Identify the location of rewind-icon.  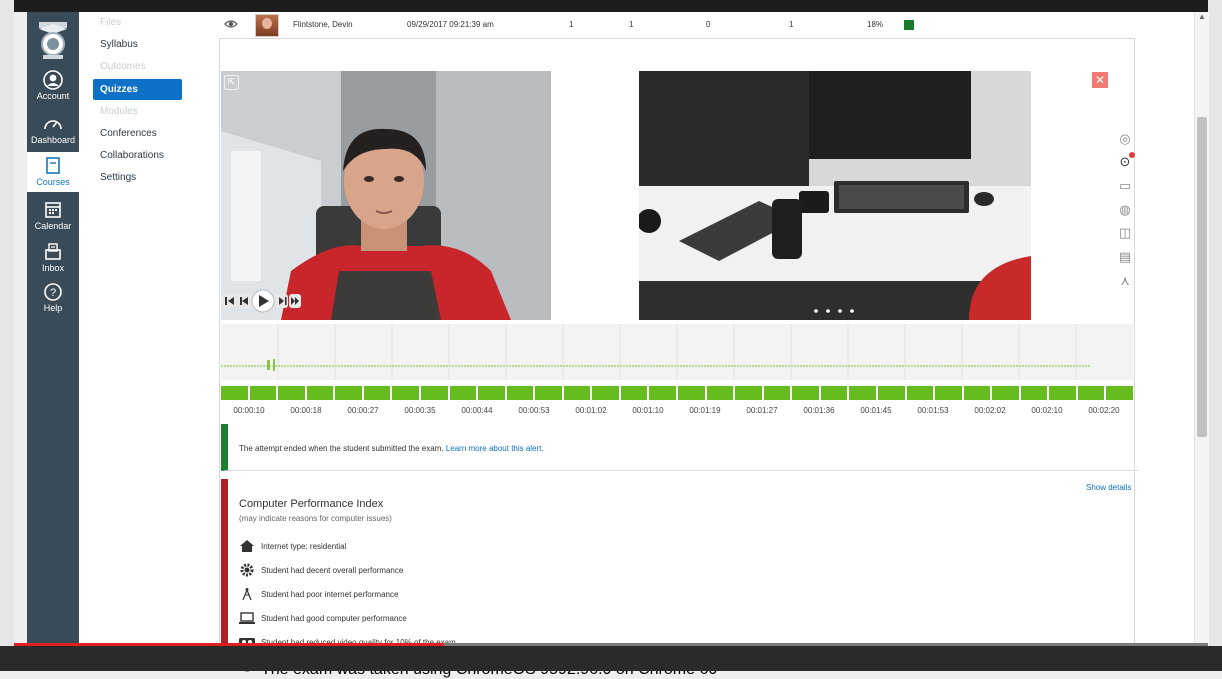
(229, 301).